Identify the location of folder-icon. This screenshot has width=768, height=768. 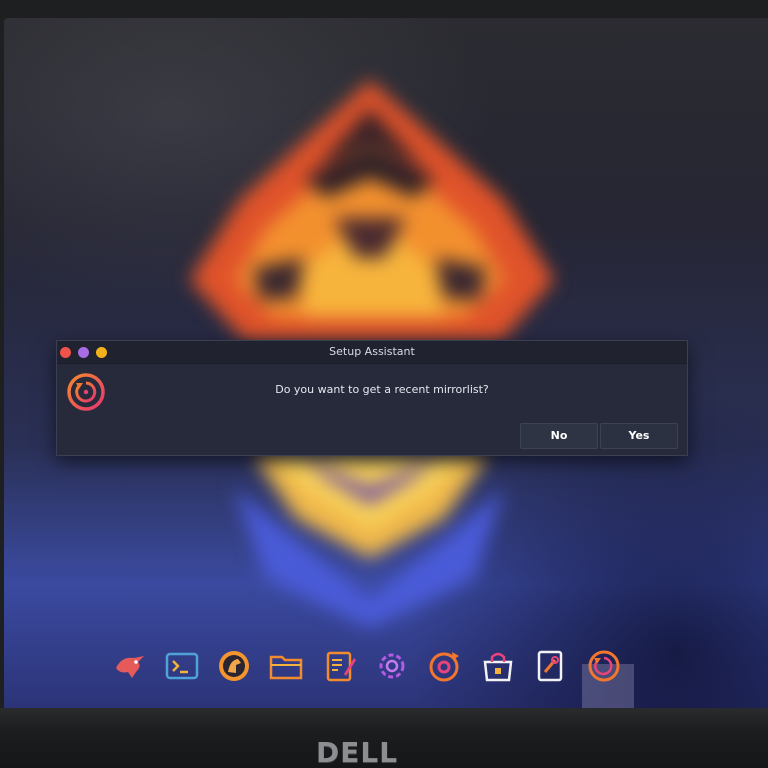
(286, 666).